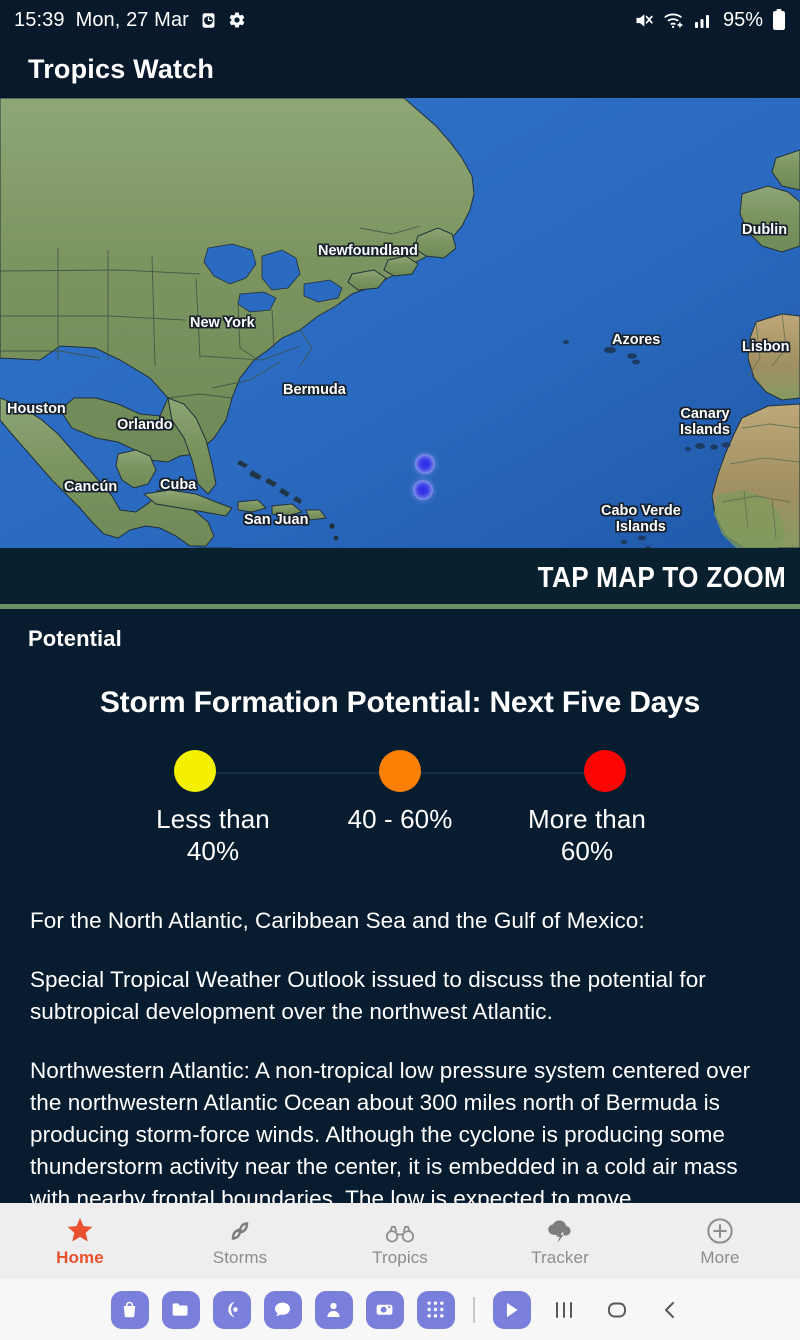 The height and width of the screenshot is (1340, 800). What do you see at coordinates (564, 1310) in the screenshot?
I see `recents-icon` at bounding box center [564, 1310].